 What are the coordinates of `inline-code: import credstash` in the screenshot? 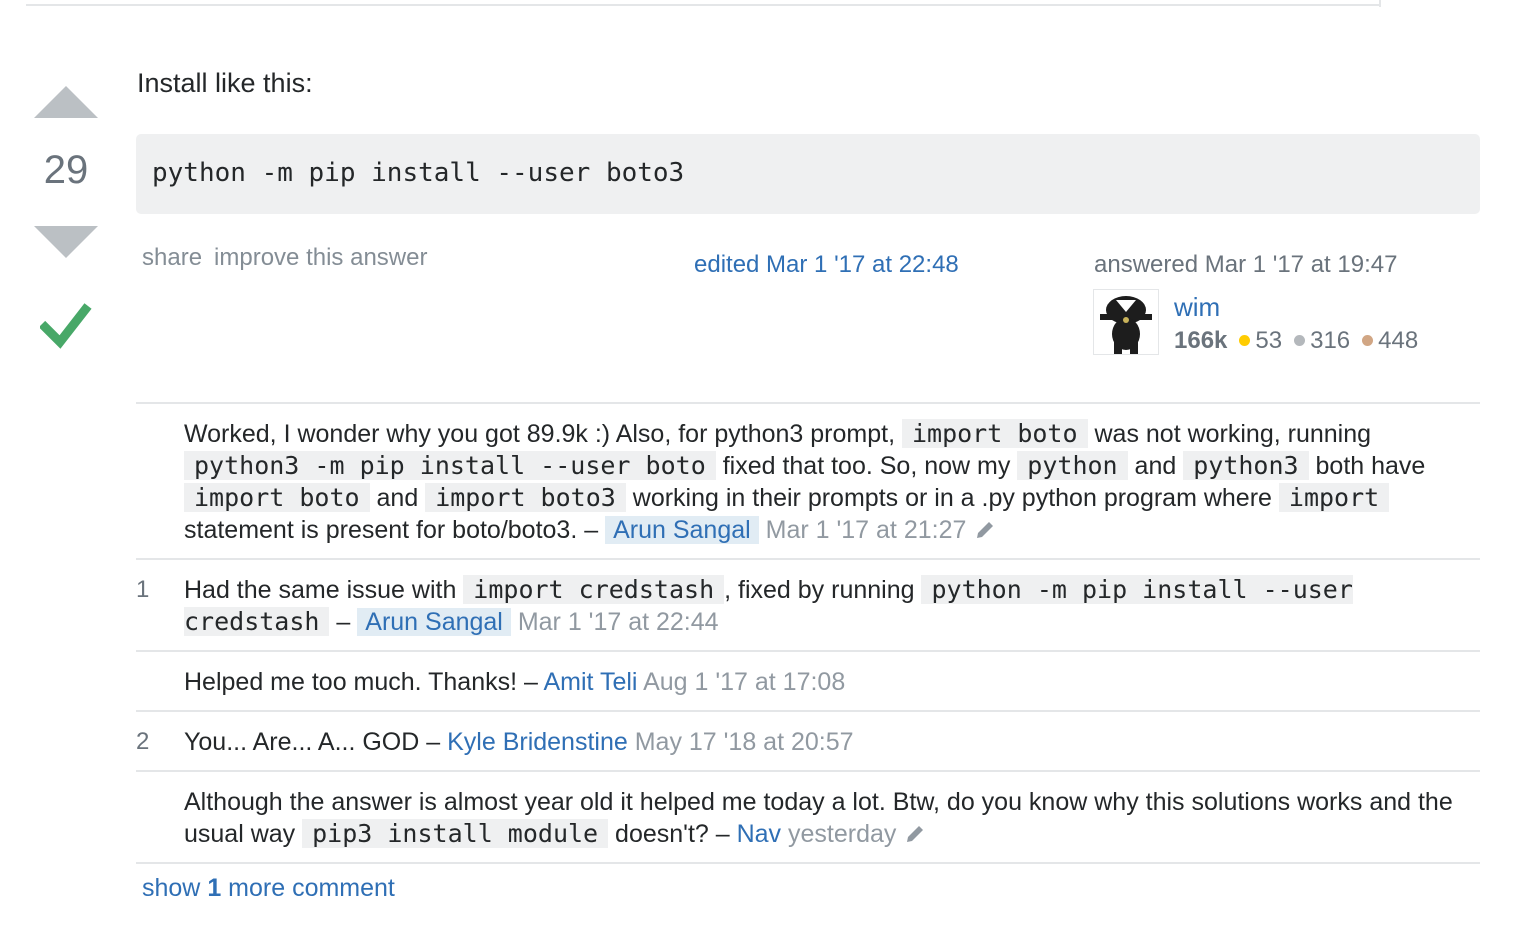 It's located at (594, 589).